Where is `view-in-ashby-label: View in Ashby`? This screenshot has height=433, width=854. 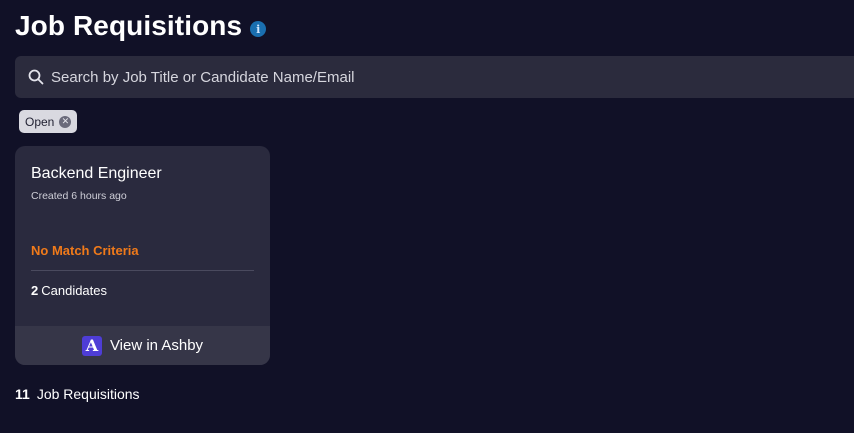
view-in-ashby-label: View in Ashby is located at coordinates (156, 345).